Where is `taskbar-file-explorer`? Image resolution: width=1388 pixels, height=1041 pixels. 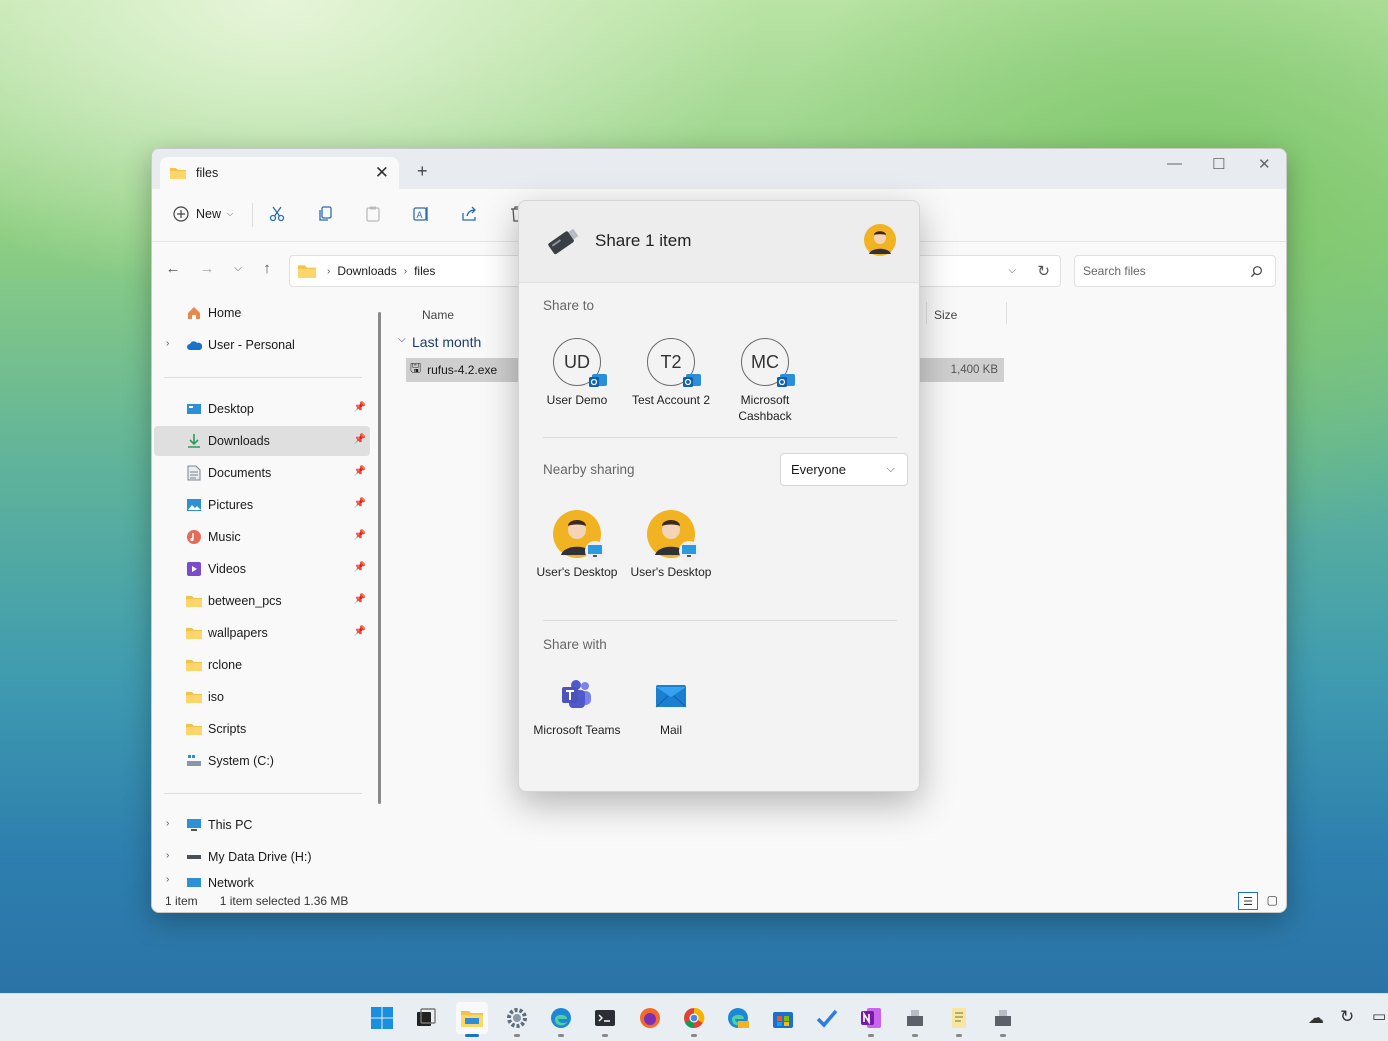
taskbar-file-explorer is located at coordinates (472, 1019).